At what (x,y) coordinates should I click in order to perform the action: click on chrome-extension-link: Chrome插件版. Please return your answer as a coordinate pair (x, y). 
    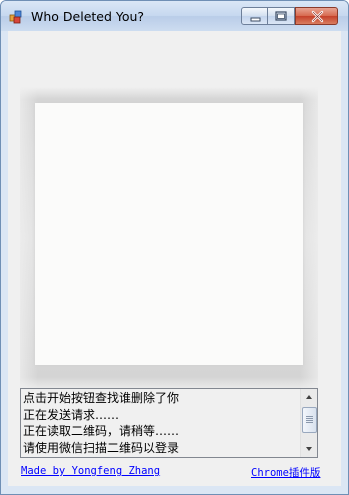
    Looking at the image, I should click on (285, 472).